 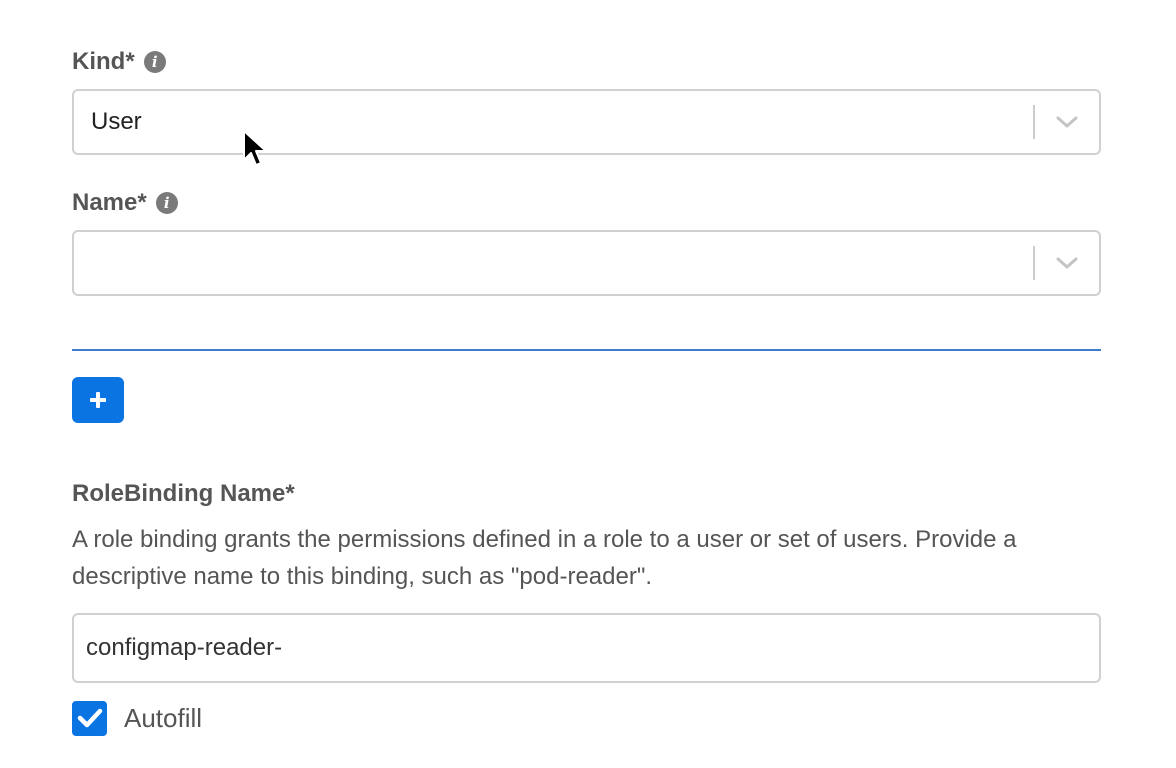 I want to click on kind-label: Kind*, so click(x=103, y=61).